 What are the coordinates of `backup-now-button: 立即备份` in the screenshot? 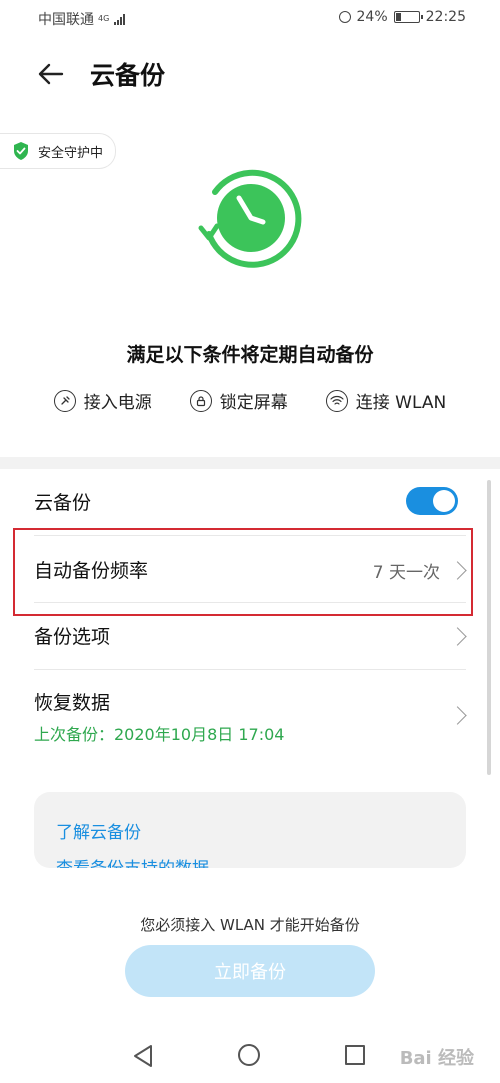 It's located at (250, 971).